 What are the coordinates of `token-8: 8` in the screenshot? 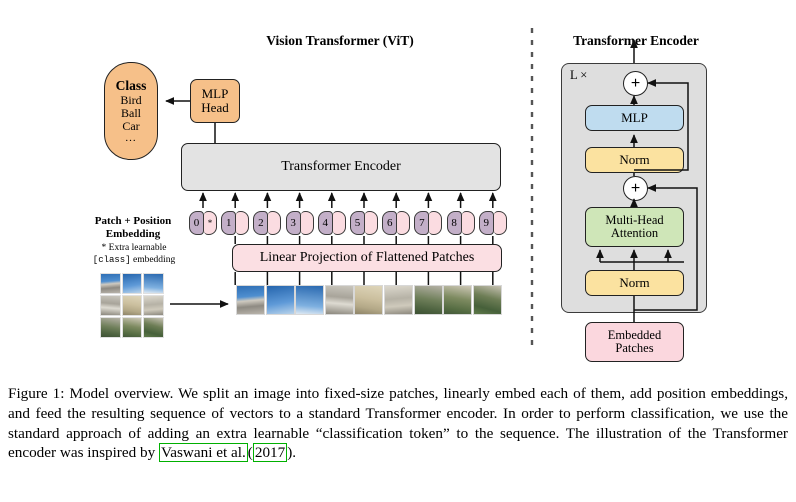 It's located at (460, 223).